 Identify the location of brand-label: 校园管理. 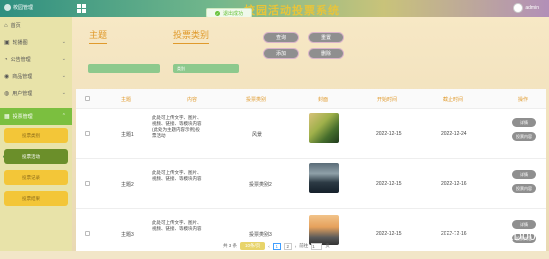
(23, 8).